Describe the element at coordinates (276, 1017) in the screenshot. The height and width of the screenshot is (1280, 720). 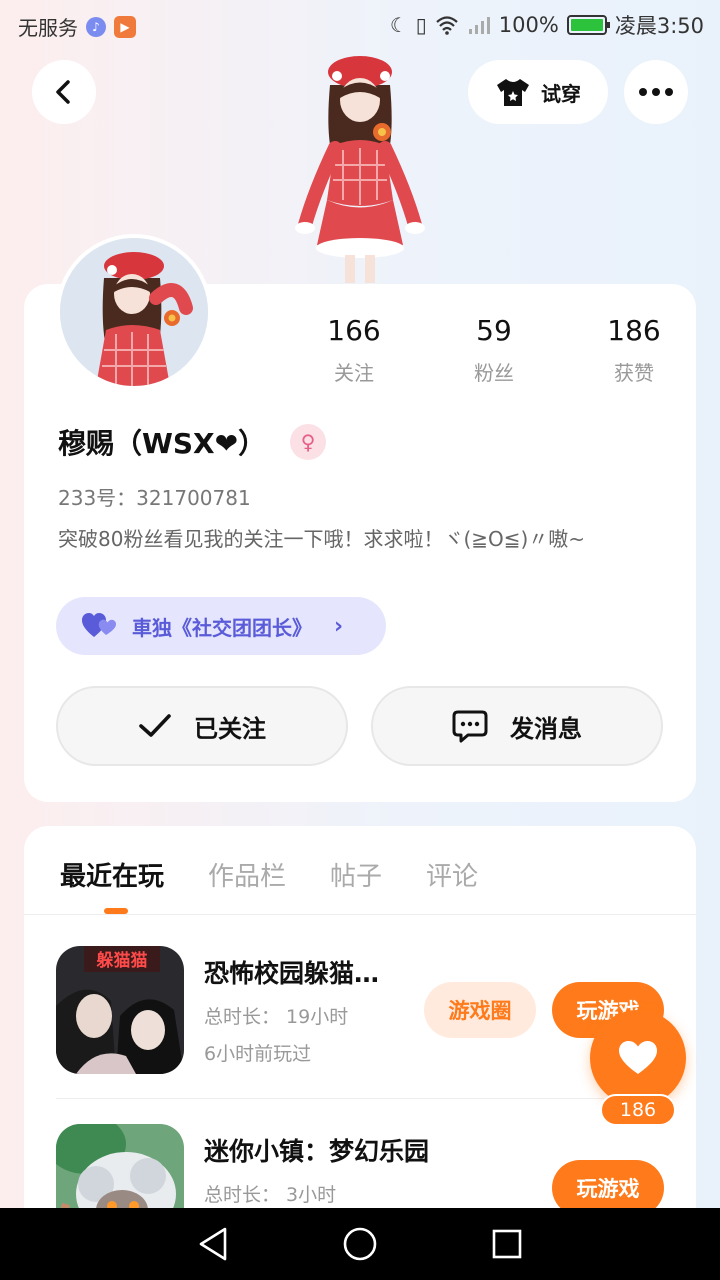
I see `game-duration: 总时长： 19小时` at that location.